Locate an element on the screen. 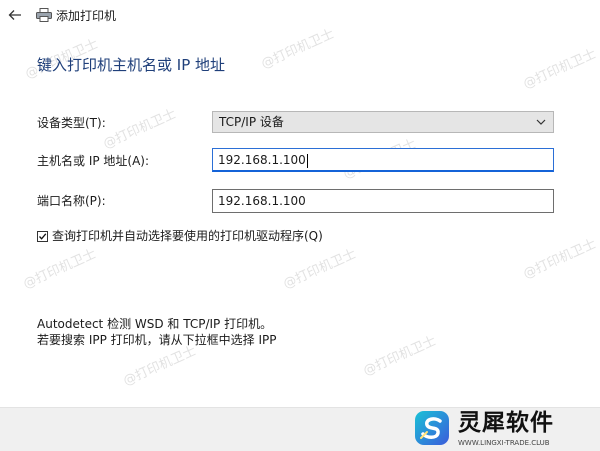 This screenshot has width=600, height=451. hostname-input: 192.168.1.100 is located at coordinates (383, 160).